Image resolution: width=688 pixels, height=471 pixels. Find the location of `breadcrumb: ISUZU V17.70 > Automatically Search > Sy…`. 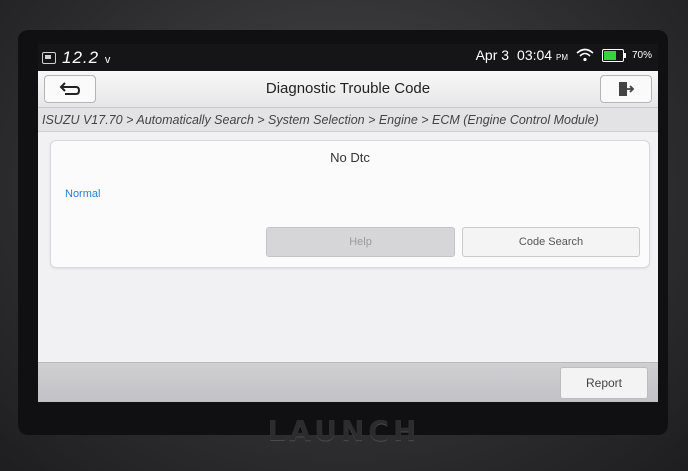

breadcrumb: ISUZU V17.70 > Automatically Search > Sy… is located at coordinates (348, 120).